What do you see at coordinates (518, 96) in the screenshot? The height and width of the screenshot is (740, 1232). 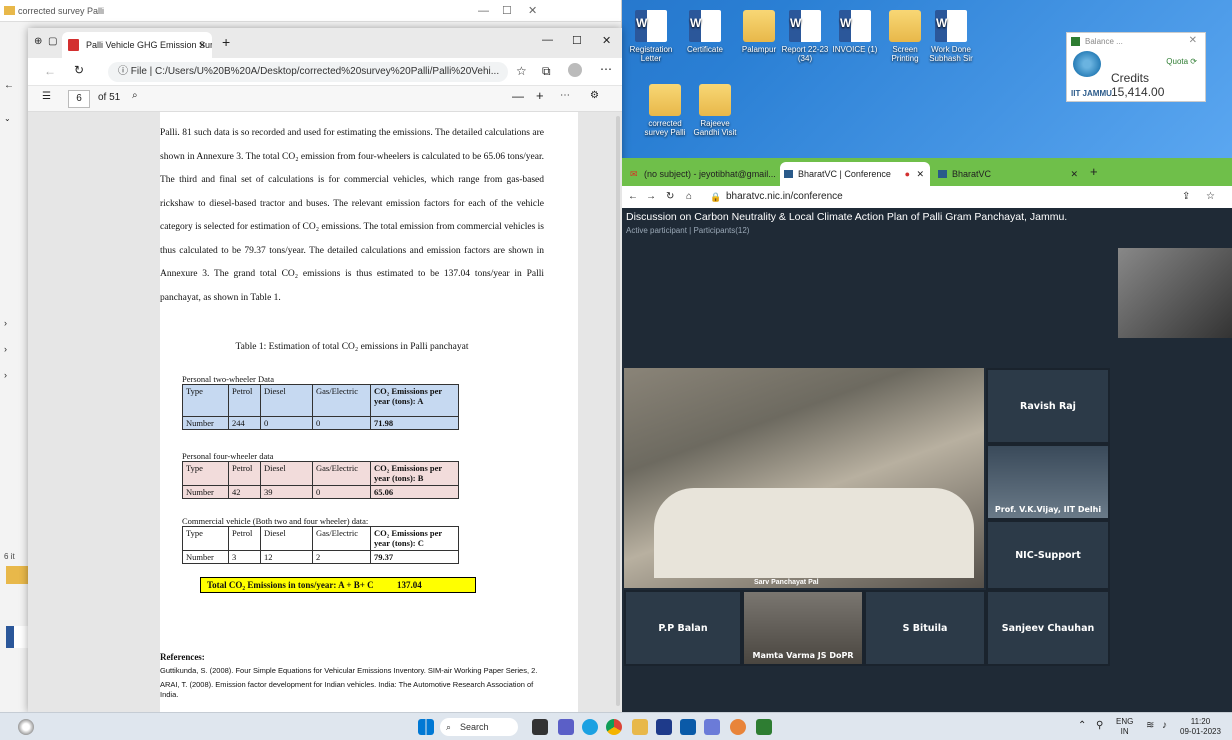 I see `zoom-out-icon: —` at bounding box center [518, 96].